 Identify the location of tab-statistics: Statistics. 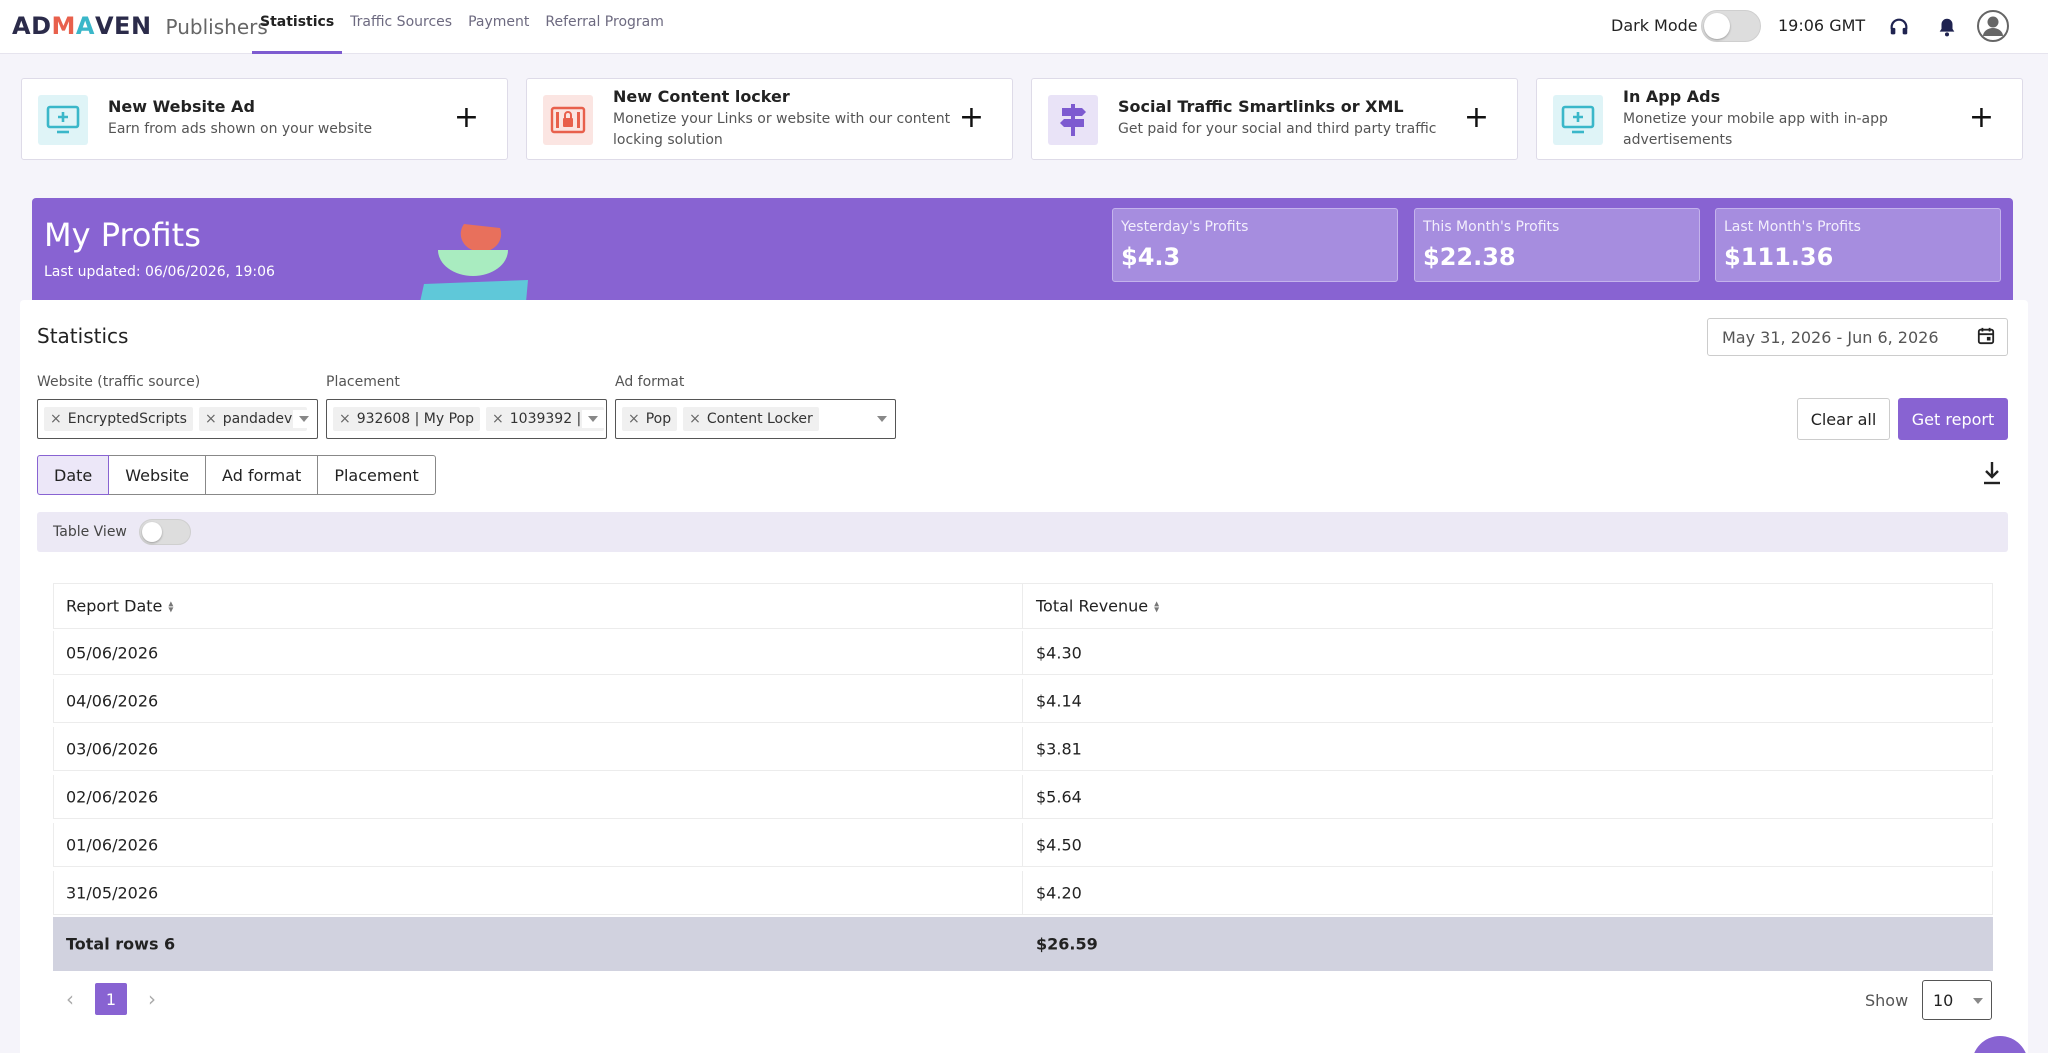
(297, 27).